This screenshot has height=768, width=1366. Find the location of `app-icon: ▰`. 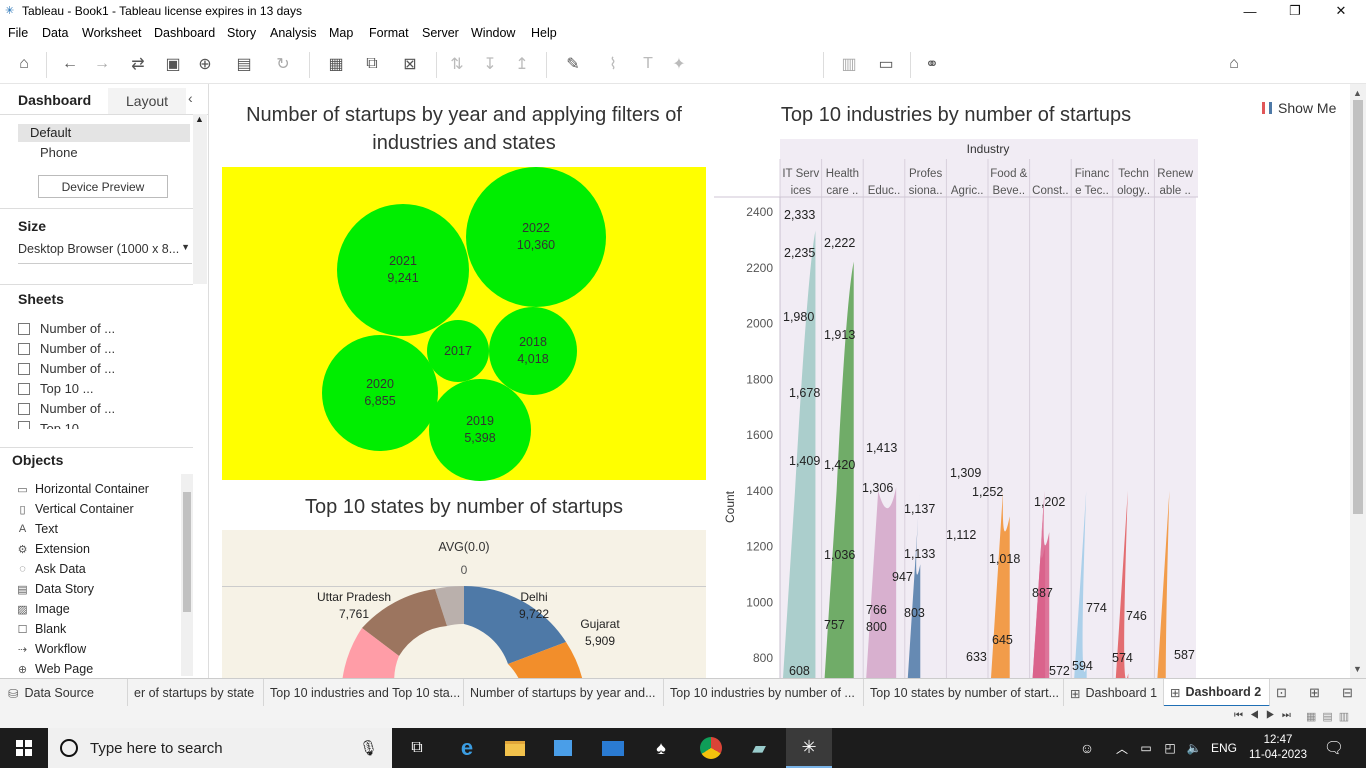

app-icon: ▰ is located at coordinates (759, 748).